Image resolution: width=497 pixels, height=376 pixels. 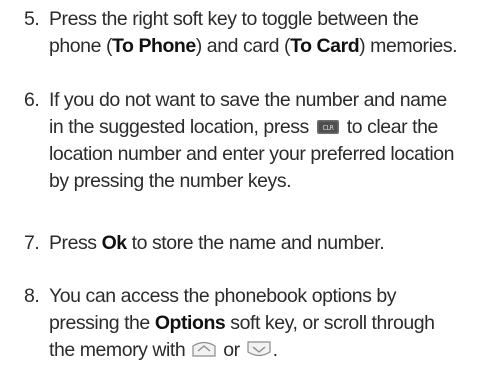 What do you see at coordinates (330, 323) in the screenshot?
I see `step-text-fragment: soft key, or scroll through` at bounding box center [330, 323].